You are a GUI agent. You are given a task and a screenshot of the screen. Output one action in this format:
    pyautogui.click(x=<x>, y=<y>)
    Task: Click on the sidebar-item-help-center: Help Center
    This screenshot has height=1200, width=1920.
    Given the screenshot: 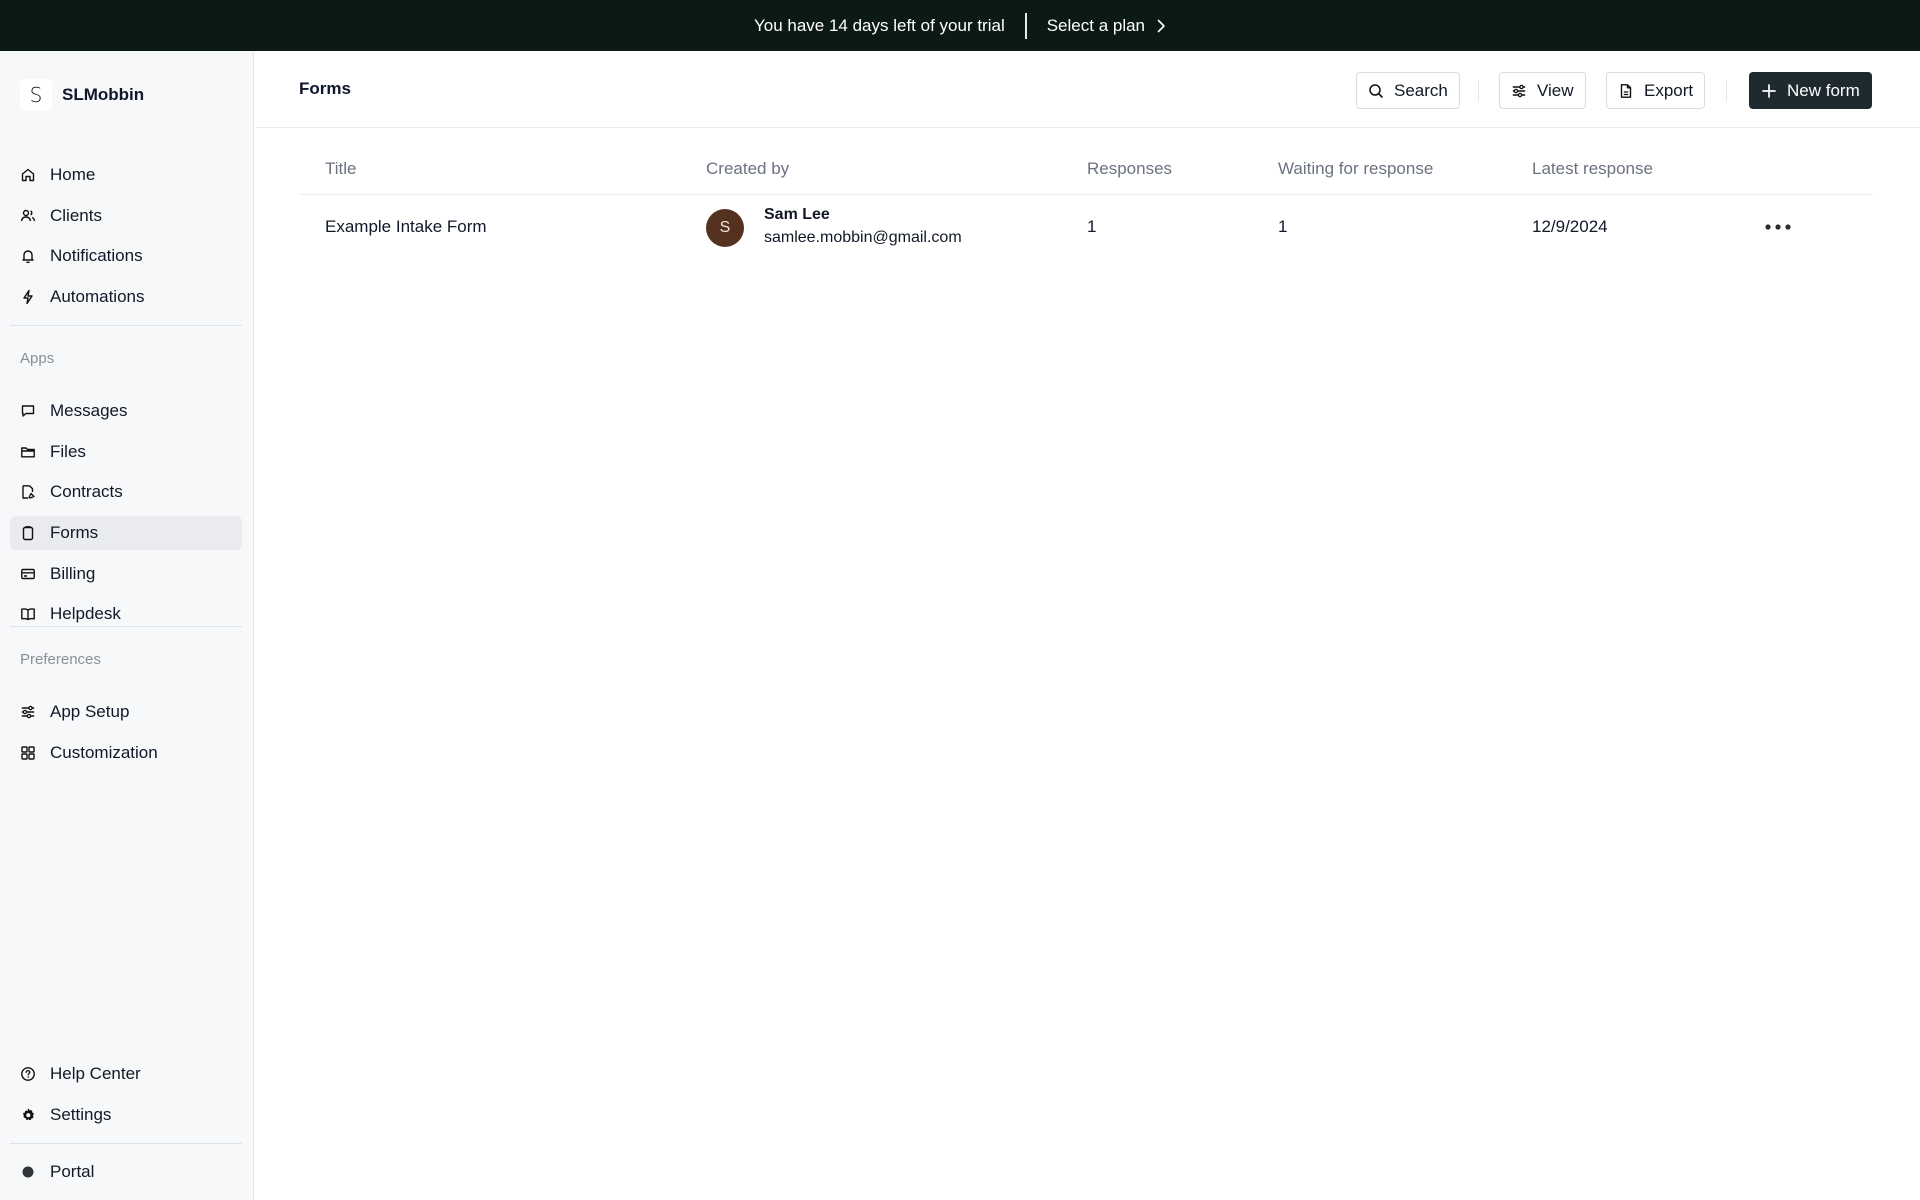 What is the action you would take?
    pyautogui.click(x=126, y=1074)
    